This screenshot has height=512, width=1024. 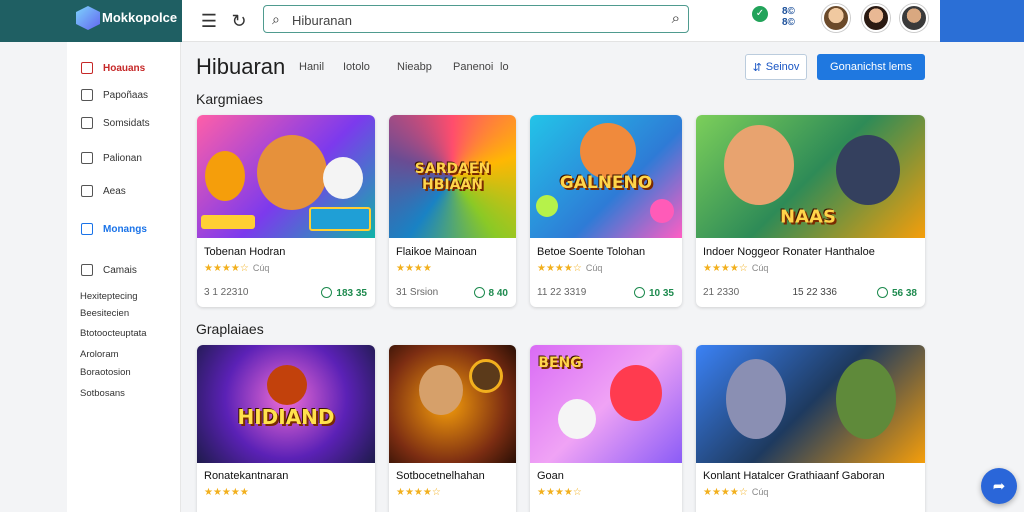 What do you see at coordinates (504, 67) in the screenshot?
I see `tab-lo: lo` at bounding box center [504, 67].